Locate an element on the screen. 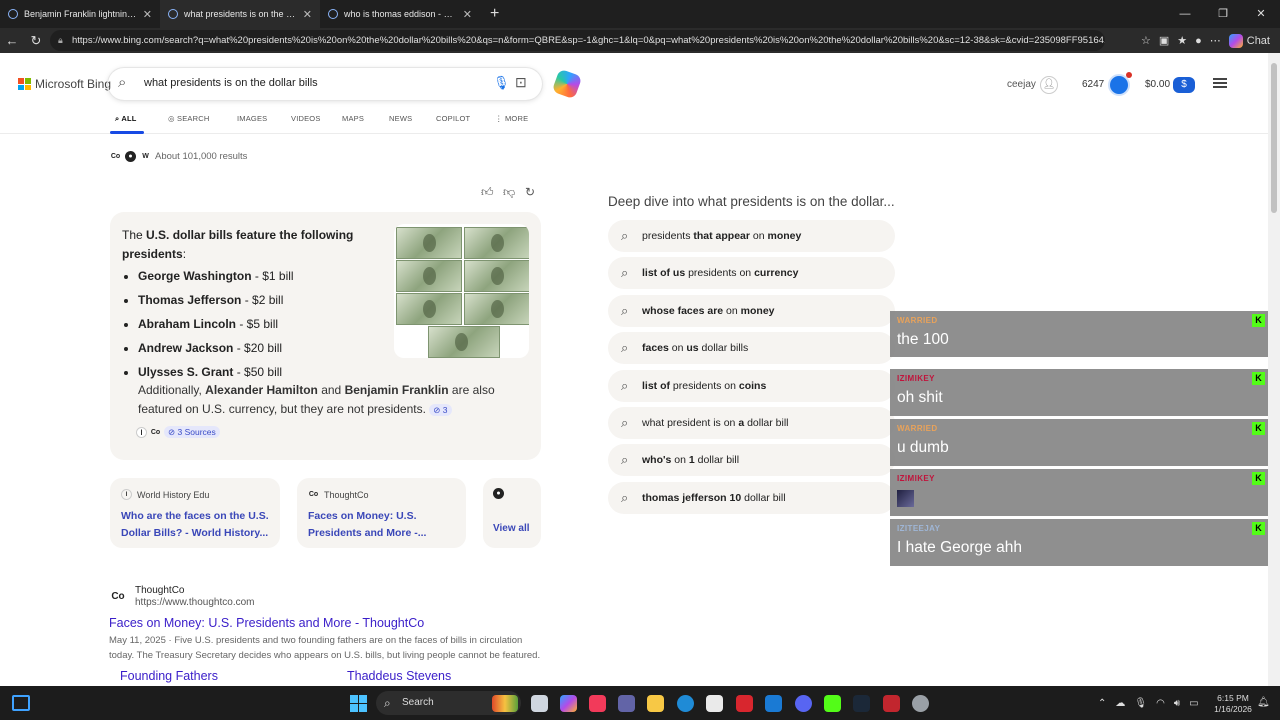 The width and height of the screenshot is (1280, 720). discord-icon is located at coordinates (803, 703).